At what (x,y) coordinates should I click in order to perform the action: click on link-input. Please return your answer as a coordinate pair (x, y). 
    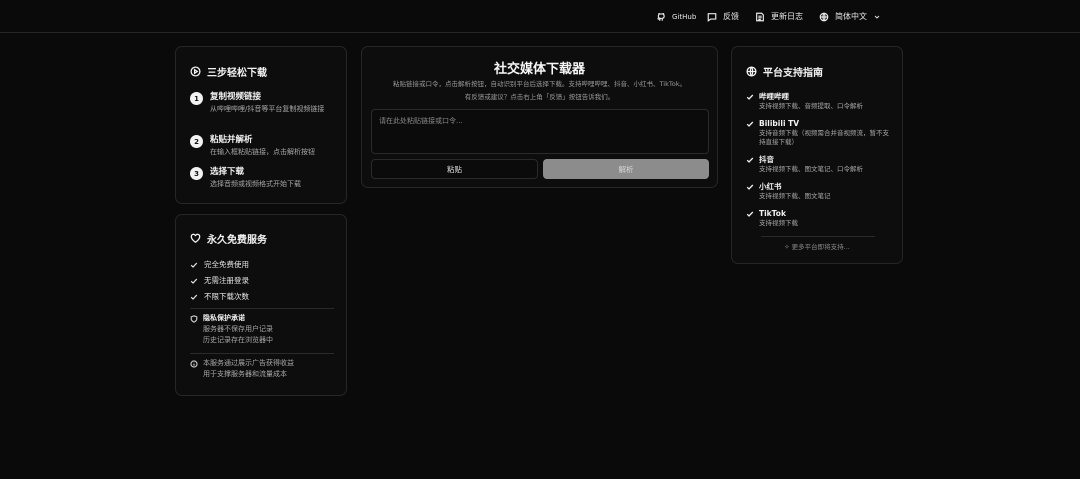
    Looking at the image, I should click on (540, 131).